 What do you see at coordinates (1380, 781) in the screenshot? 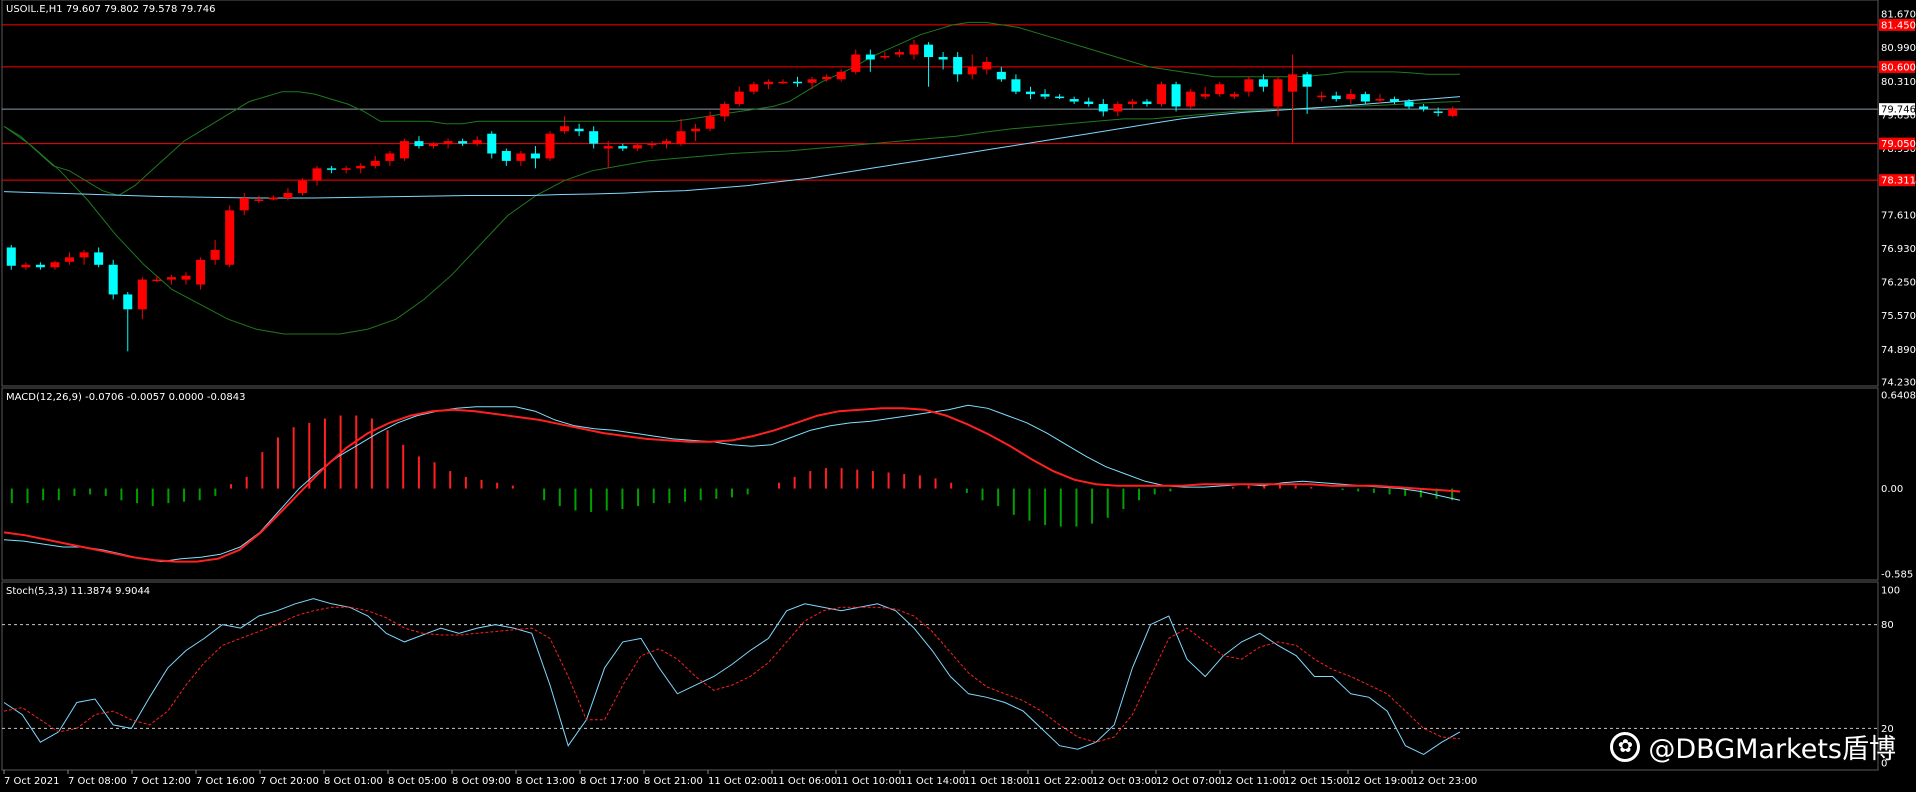
I see `time-axis-label: 12 Oct 19:00` at bounding box center [1380, 781].